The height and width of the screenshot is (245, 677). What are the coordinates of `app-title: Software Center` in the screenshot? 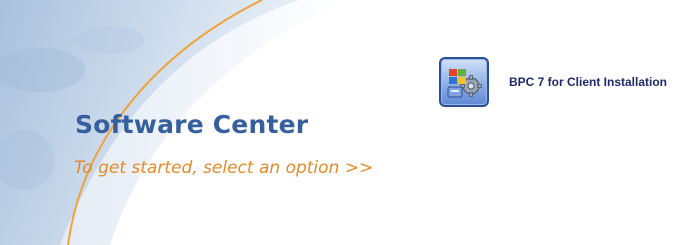 It's located at (192, 124).